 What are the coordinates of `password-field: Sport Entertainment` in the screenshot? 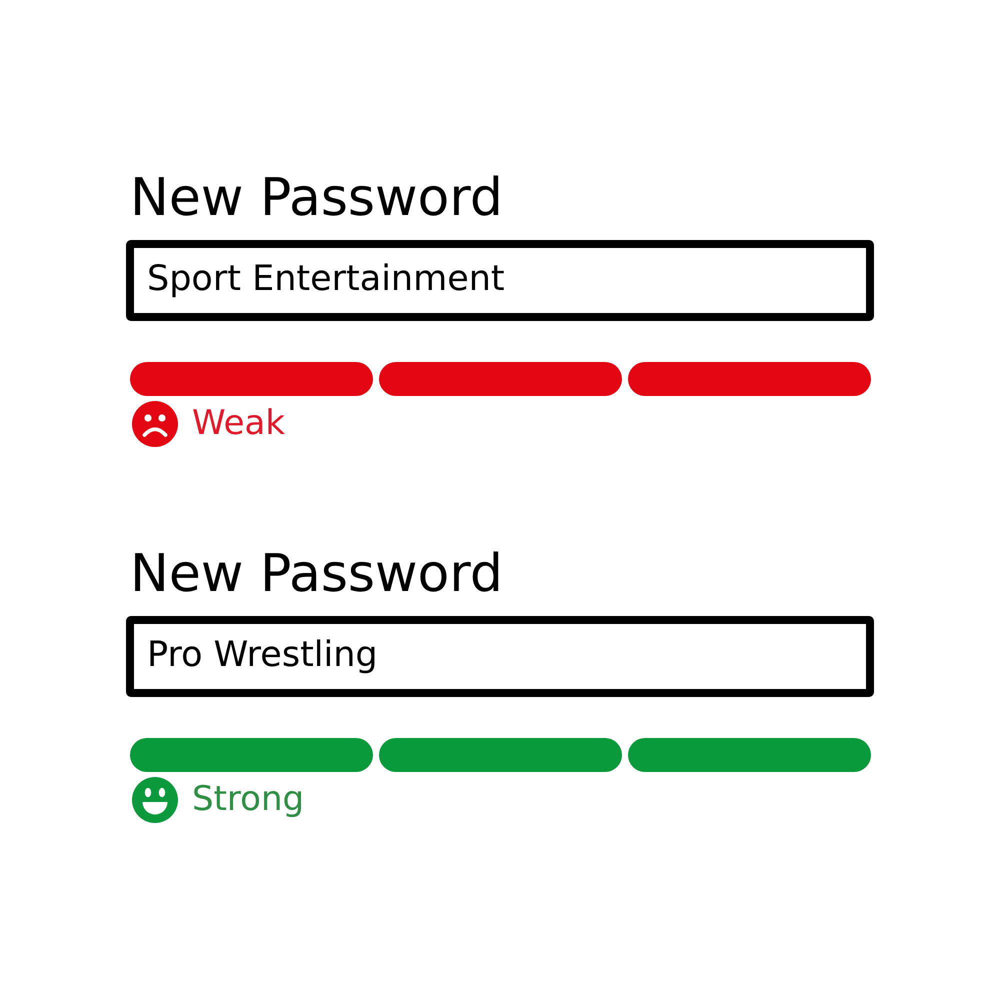 It's located at (500, 280).